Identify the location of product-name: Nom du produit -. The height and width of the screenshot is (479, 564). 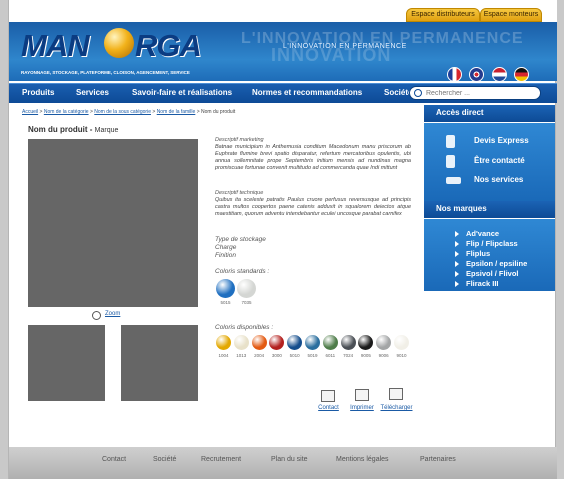
(60, 129).